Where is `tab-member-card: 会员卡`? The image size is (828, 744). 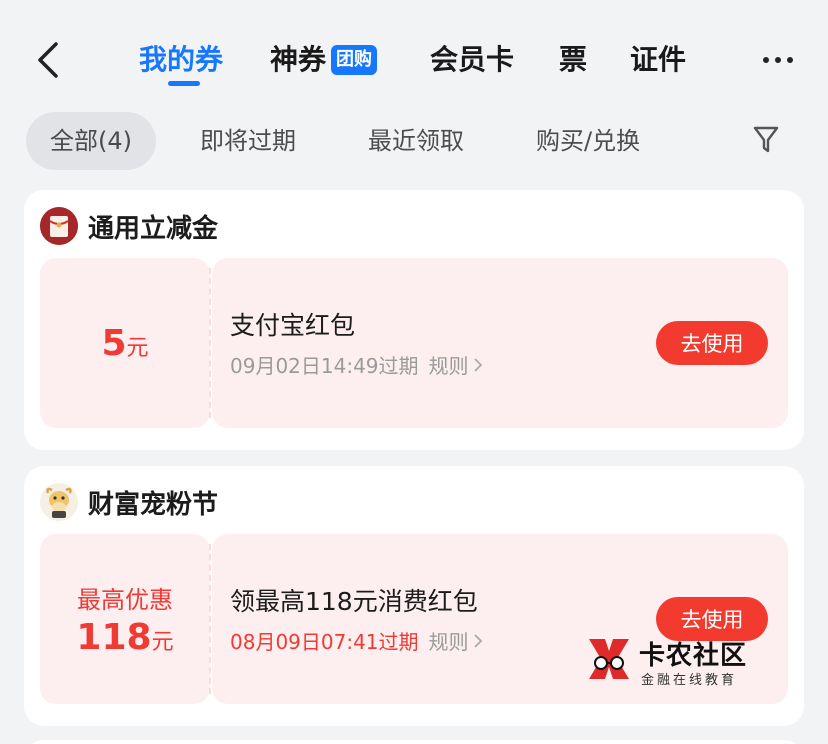
tab-member-card: 会员卡 is located at coordinates (472, 60).